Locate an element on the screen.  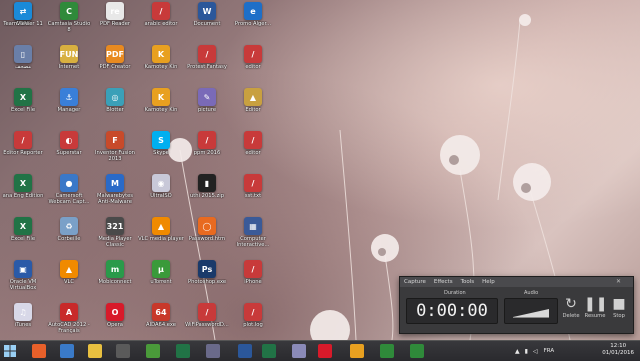
desktop-icon: ▮ uthi 2015.zip is located at coordinates (207, 192).